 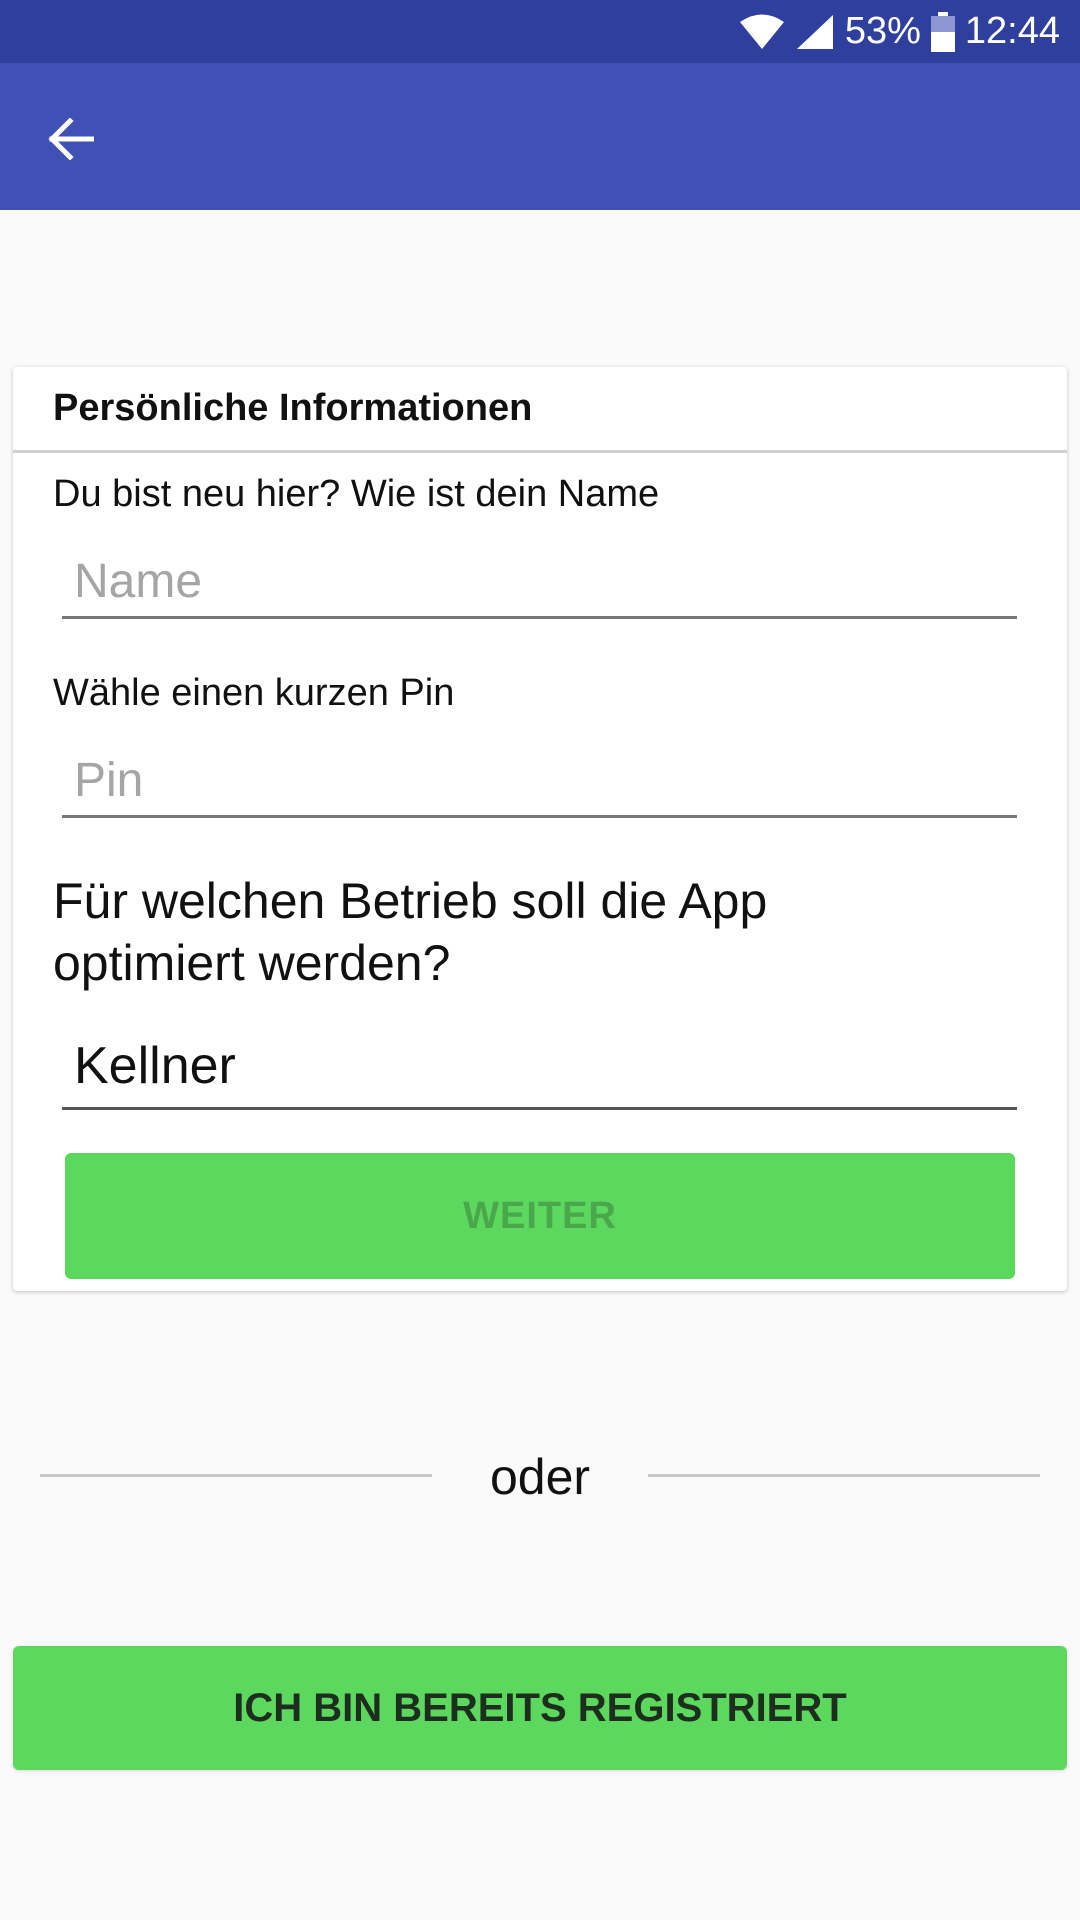 I want to click on status-icons: 53% 12:44, so click(x=899, y=31).